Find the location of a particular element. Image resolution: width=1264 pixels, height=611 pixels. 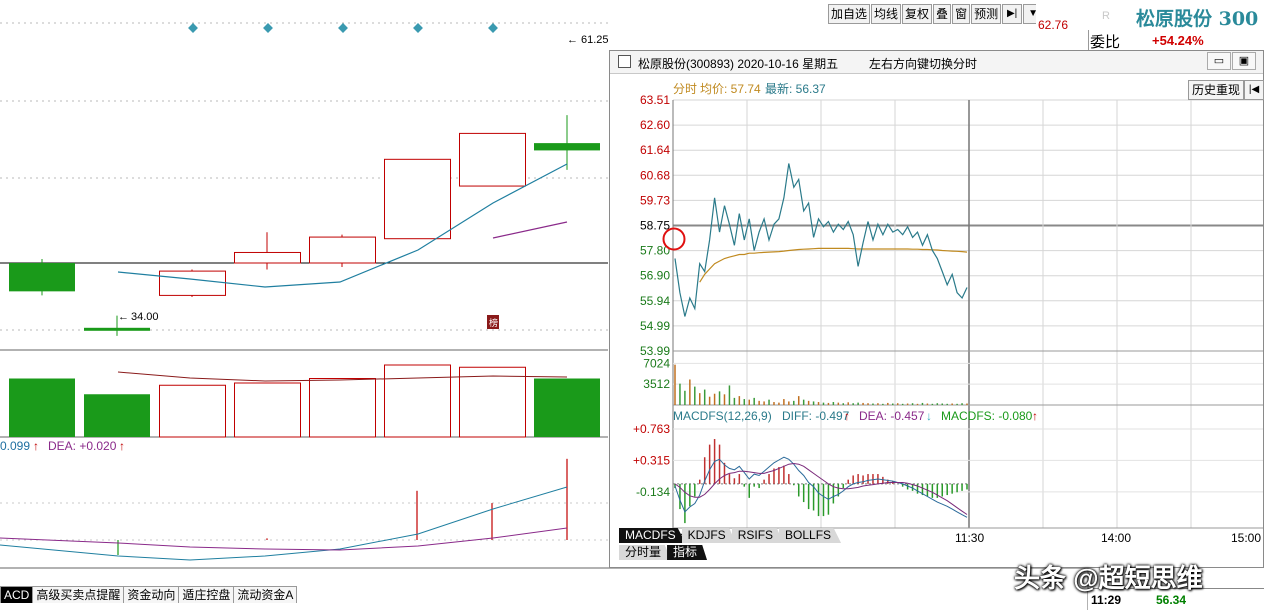

event-marker-text: 榜 is located at coordinates (493, 322).